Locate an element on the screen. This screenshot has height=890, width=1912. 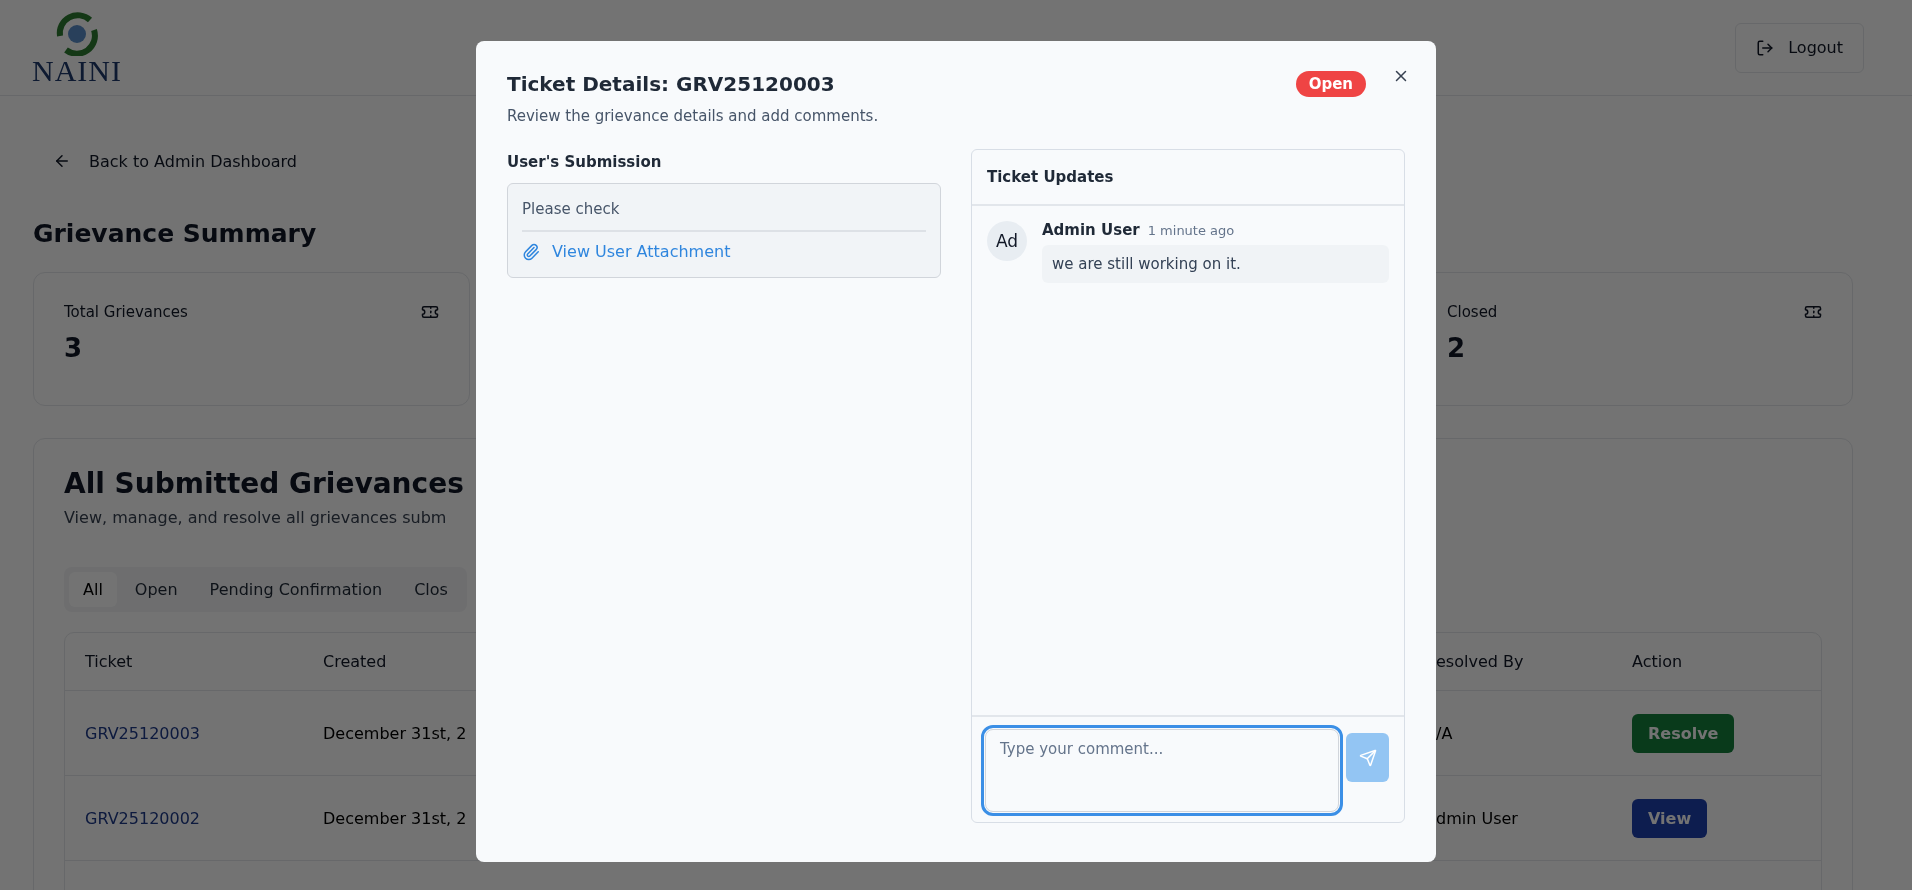
logout-button: Logout is located at coordinates (1799, 47).